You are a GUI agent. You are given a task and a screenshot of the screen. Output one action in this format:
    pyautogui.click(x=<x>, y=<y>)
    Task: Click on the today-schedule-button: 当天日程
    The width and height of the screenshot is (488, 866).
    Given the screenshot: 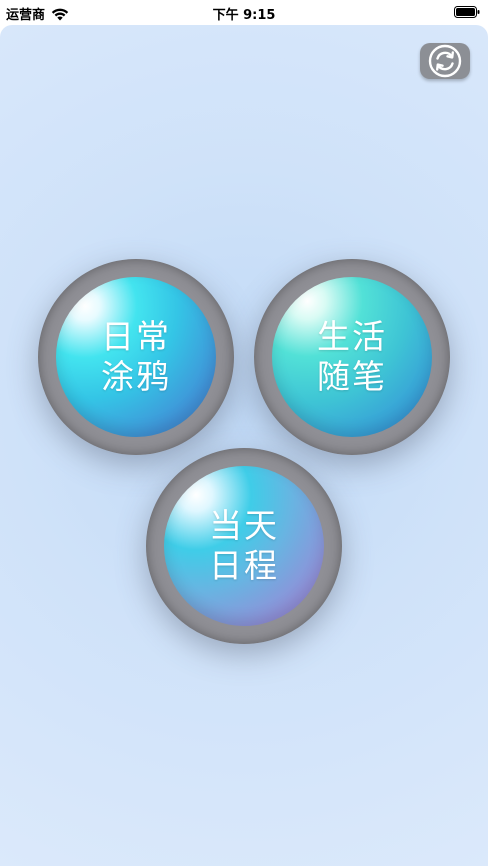 What is the action you would take?
    pyautogui.click(x=244, y=546)
    